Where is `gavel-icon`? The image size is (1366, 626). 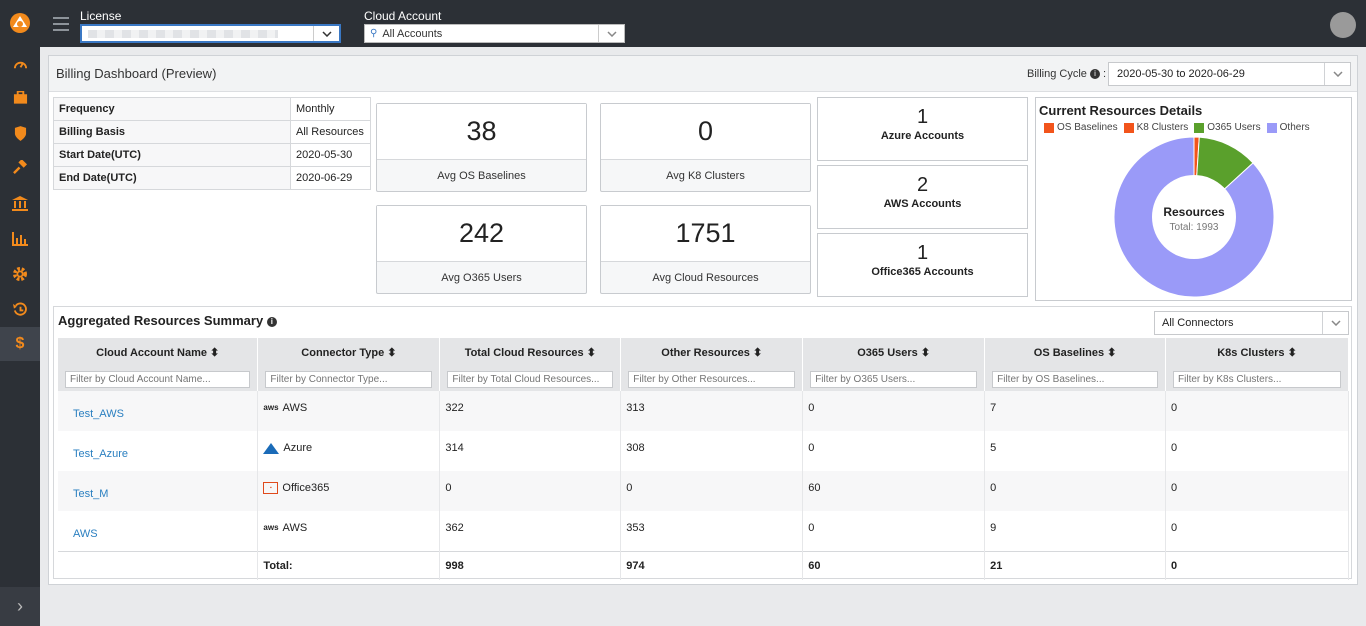
gavel-icon is located at coordinates (20, 167).